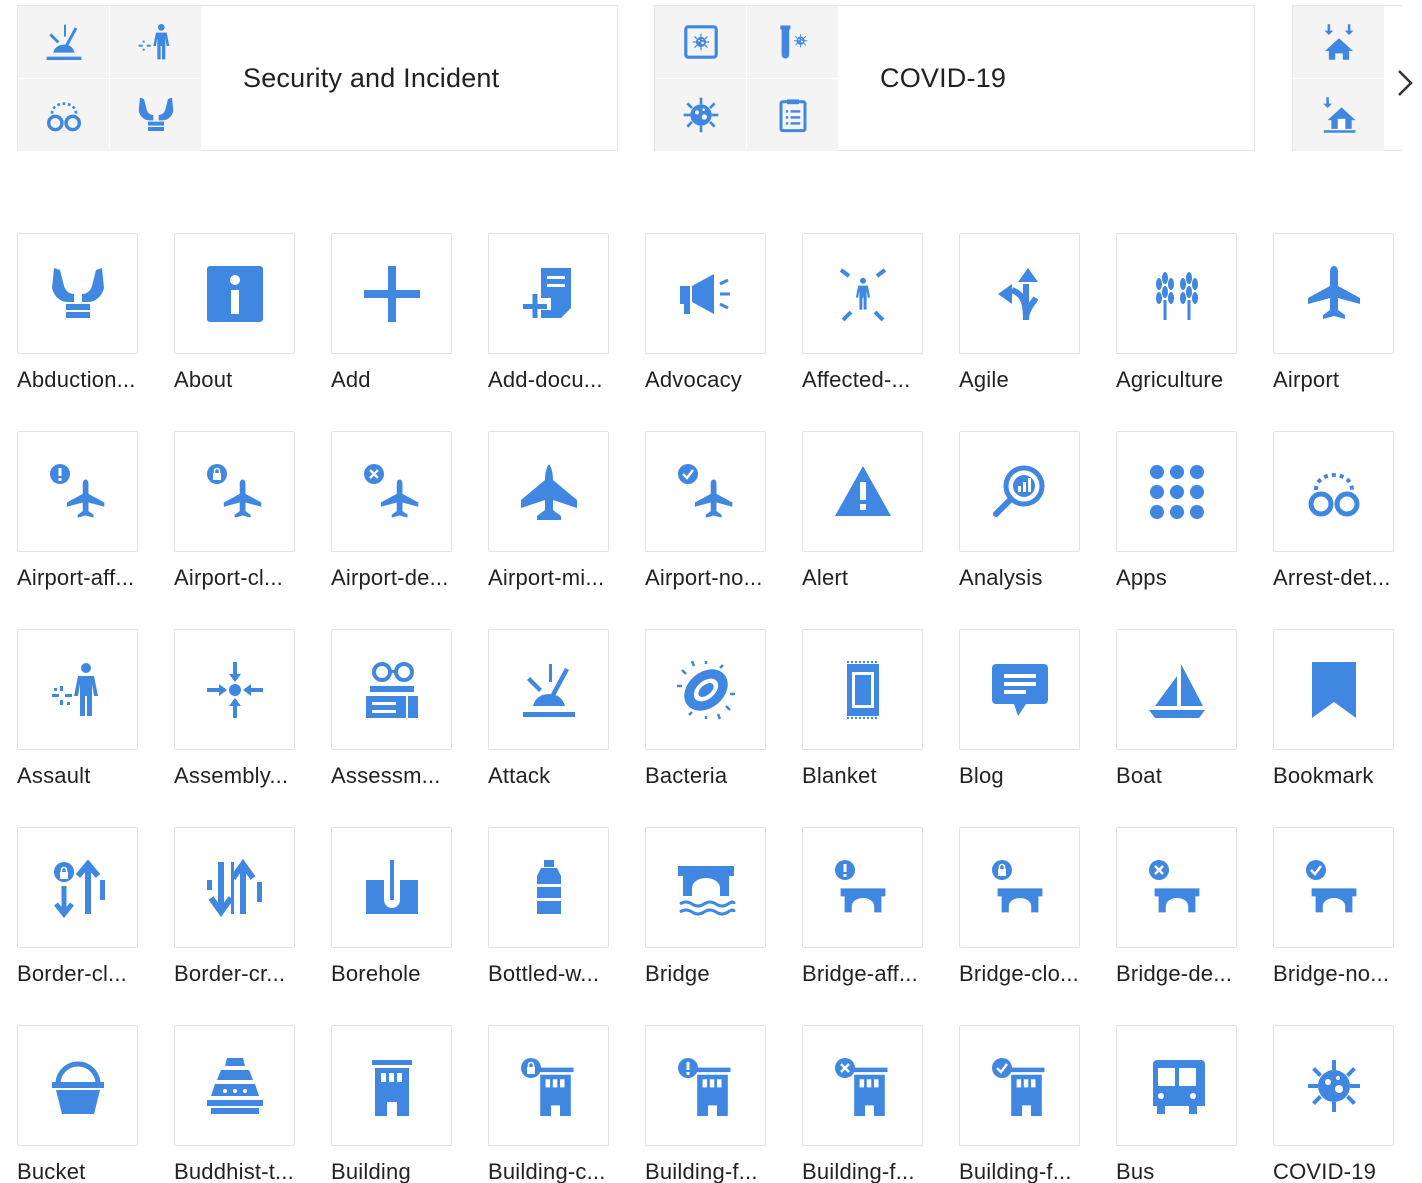  I want to click on building-icon, so click(391, 1087).